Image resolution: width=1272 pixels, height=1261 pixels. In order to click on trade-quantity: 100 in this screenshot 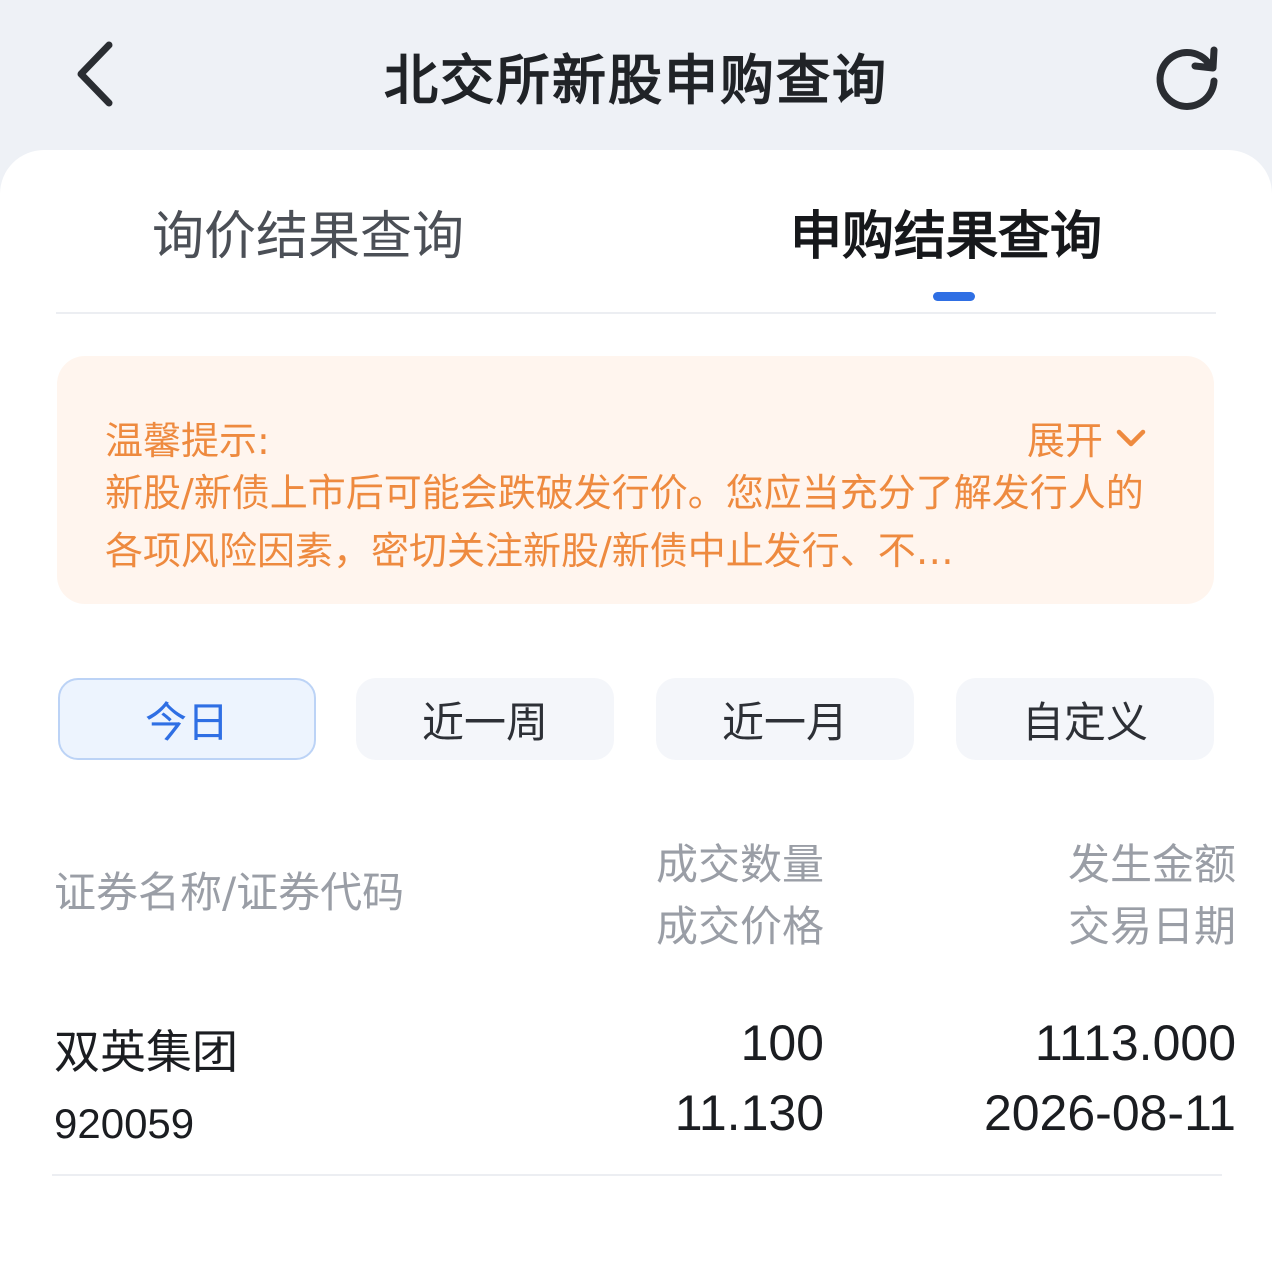, I will do `click(782, 1043)`.